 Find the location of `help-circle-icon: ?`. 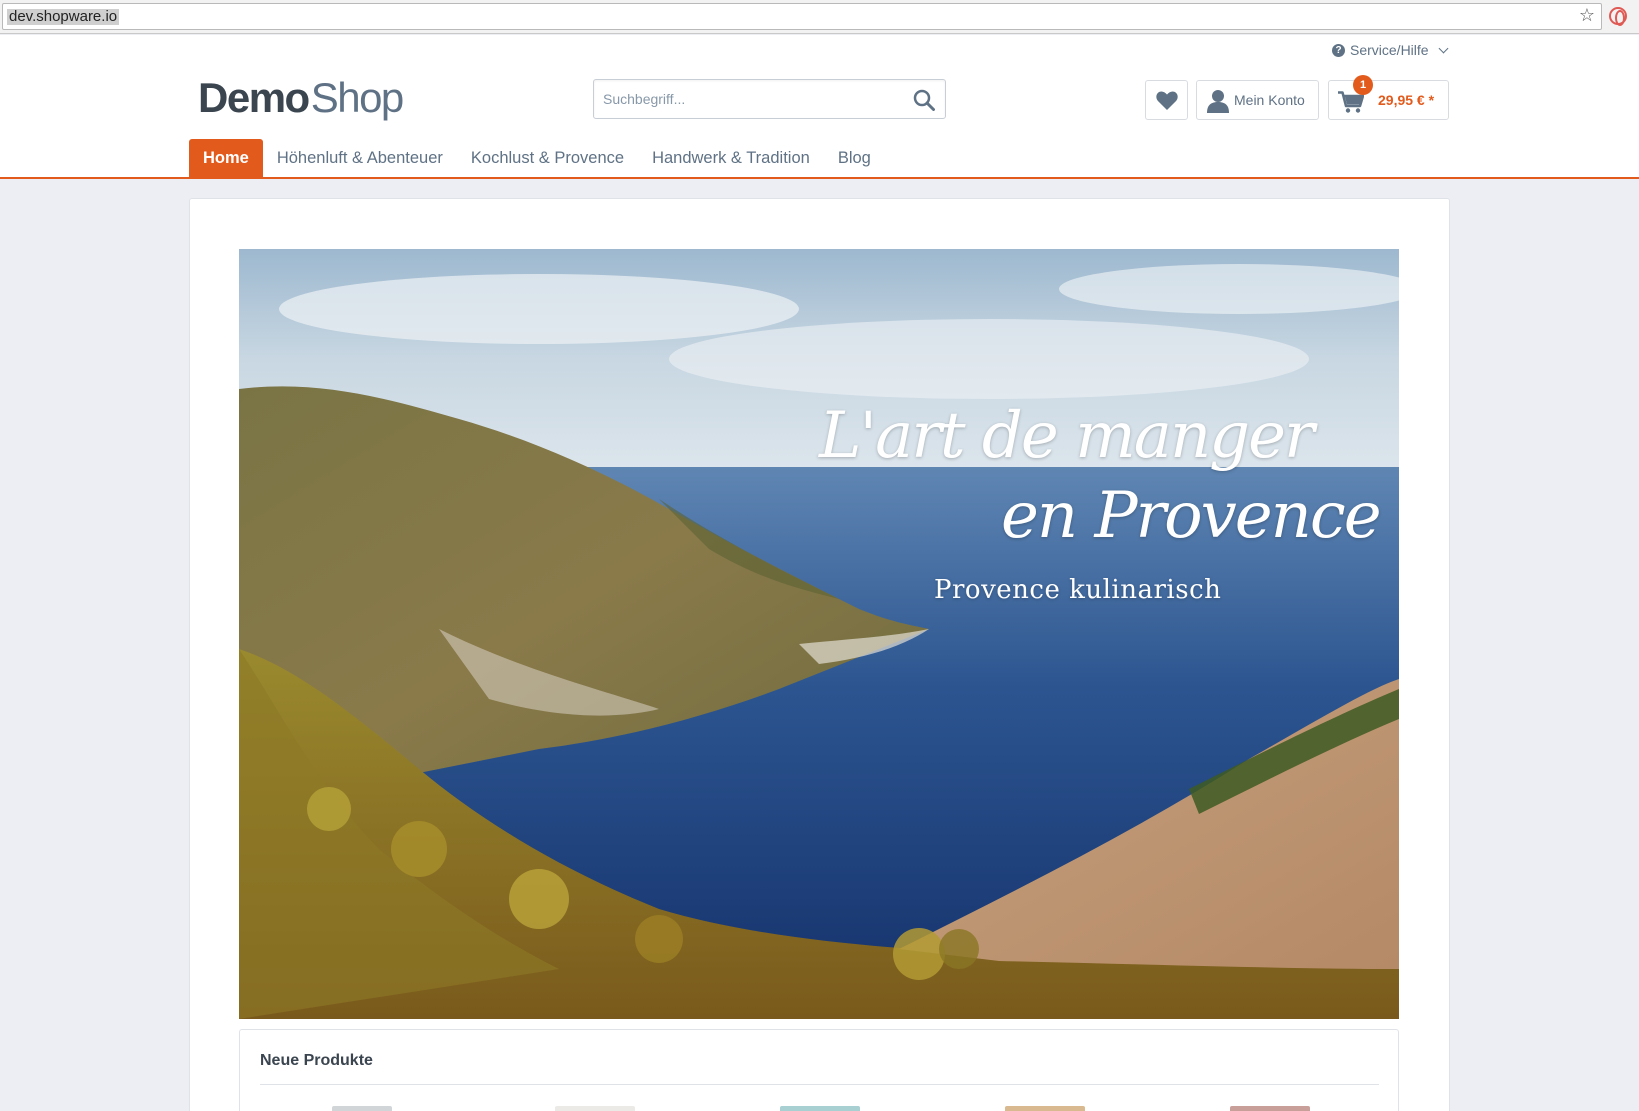

help-circle-icon: ? is located at coordinates (1338, 50).